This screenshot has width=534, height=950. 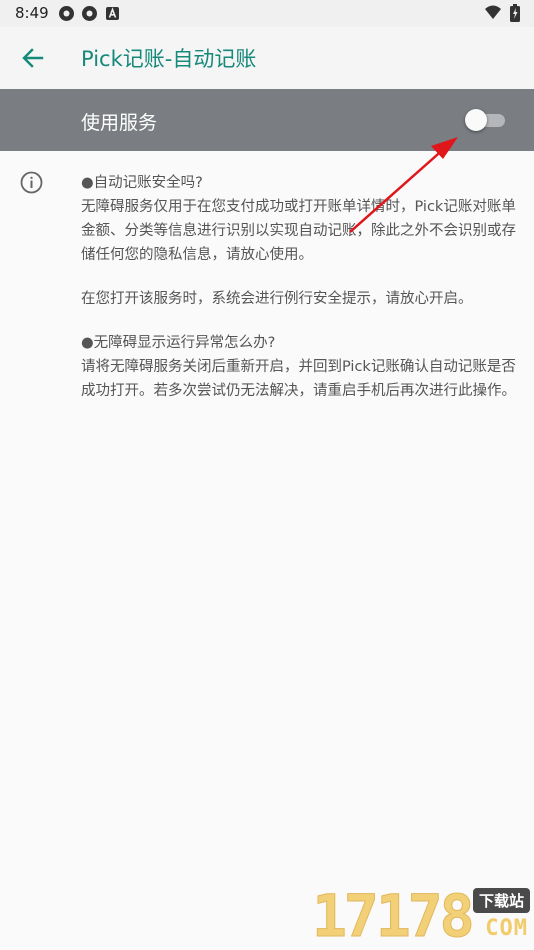 I want to click on service-toggle-row: 使用服务, so click(x=267, y=120).